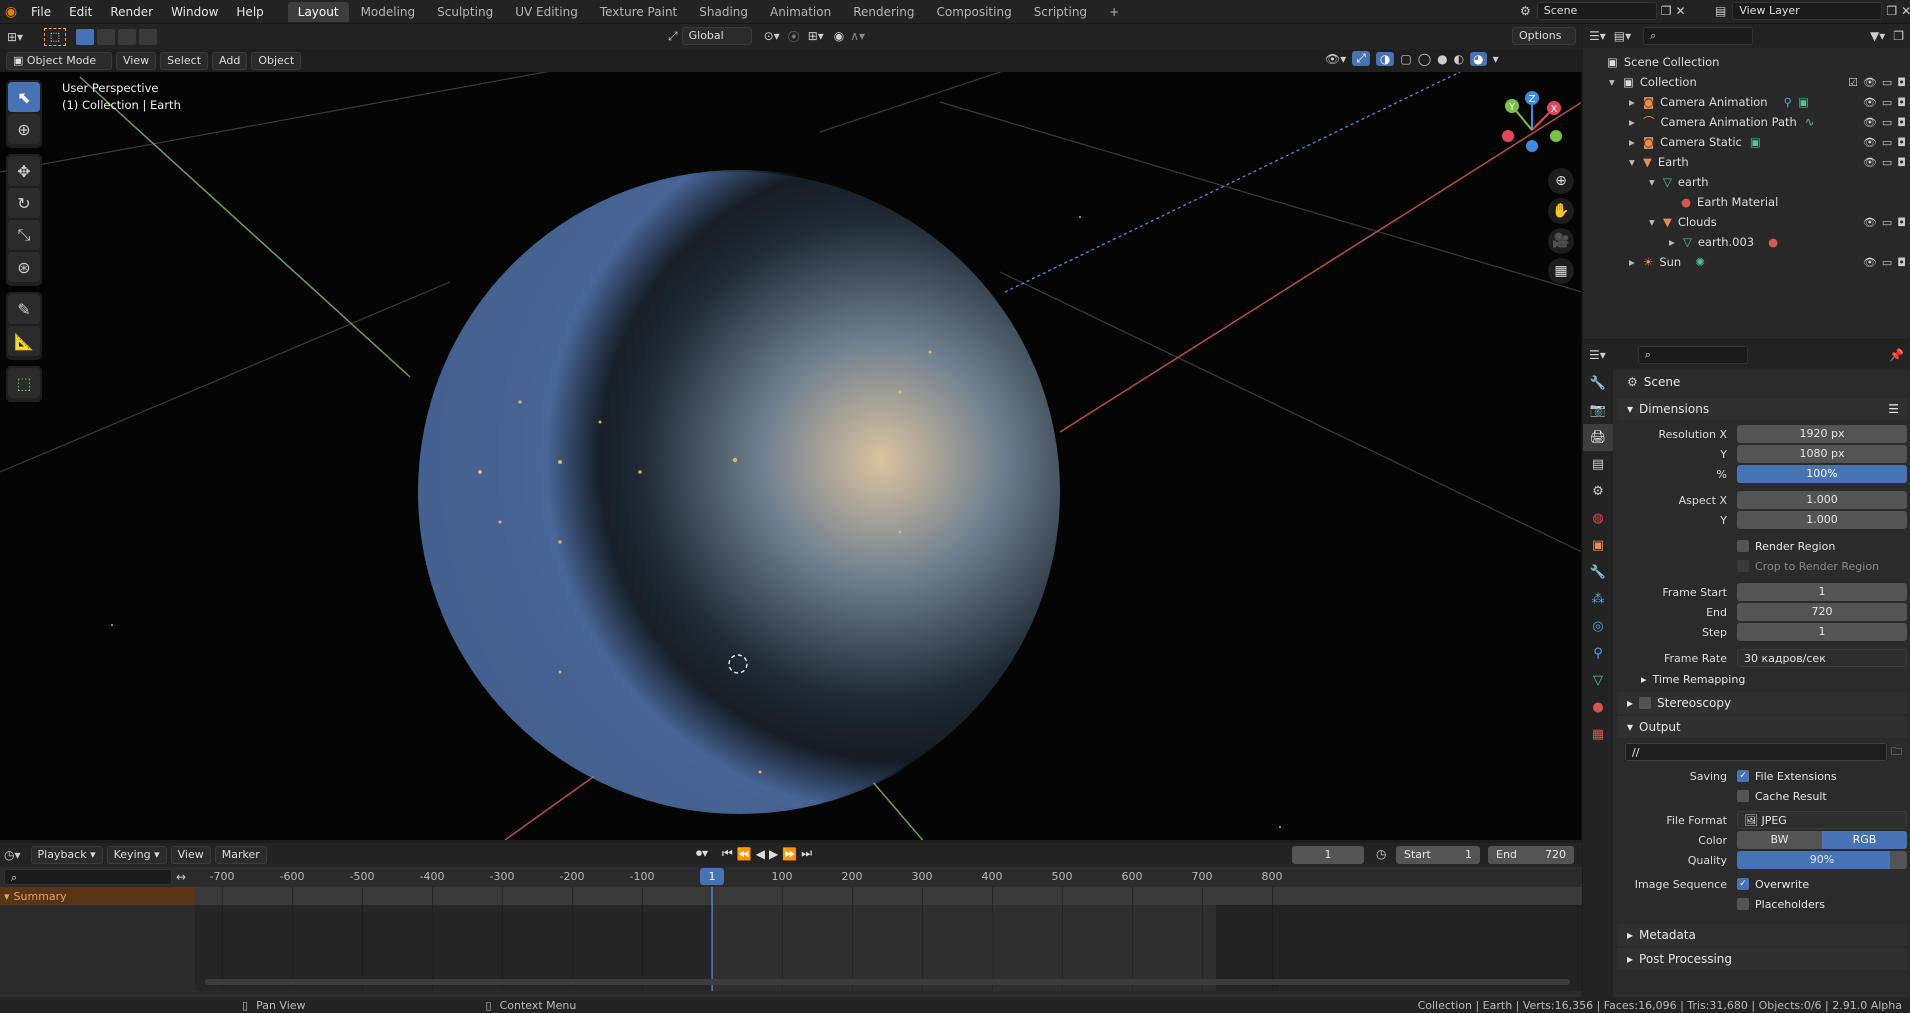  What do you see at coordinates (230, 60) in the screenshot?
I see `viewport-menu-add: Add` at bounding box center [230, 60].